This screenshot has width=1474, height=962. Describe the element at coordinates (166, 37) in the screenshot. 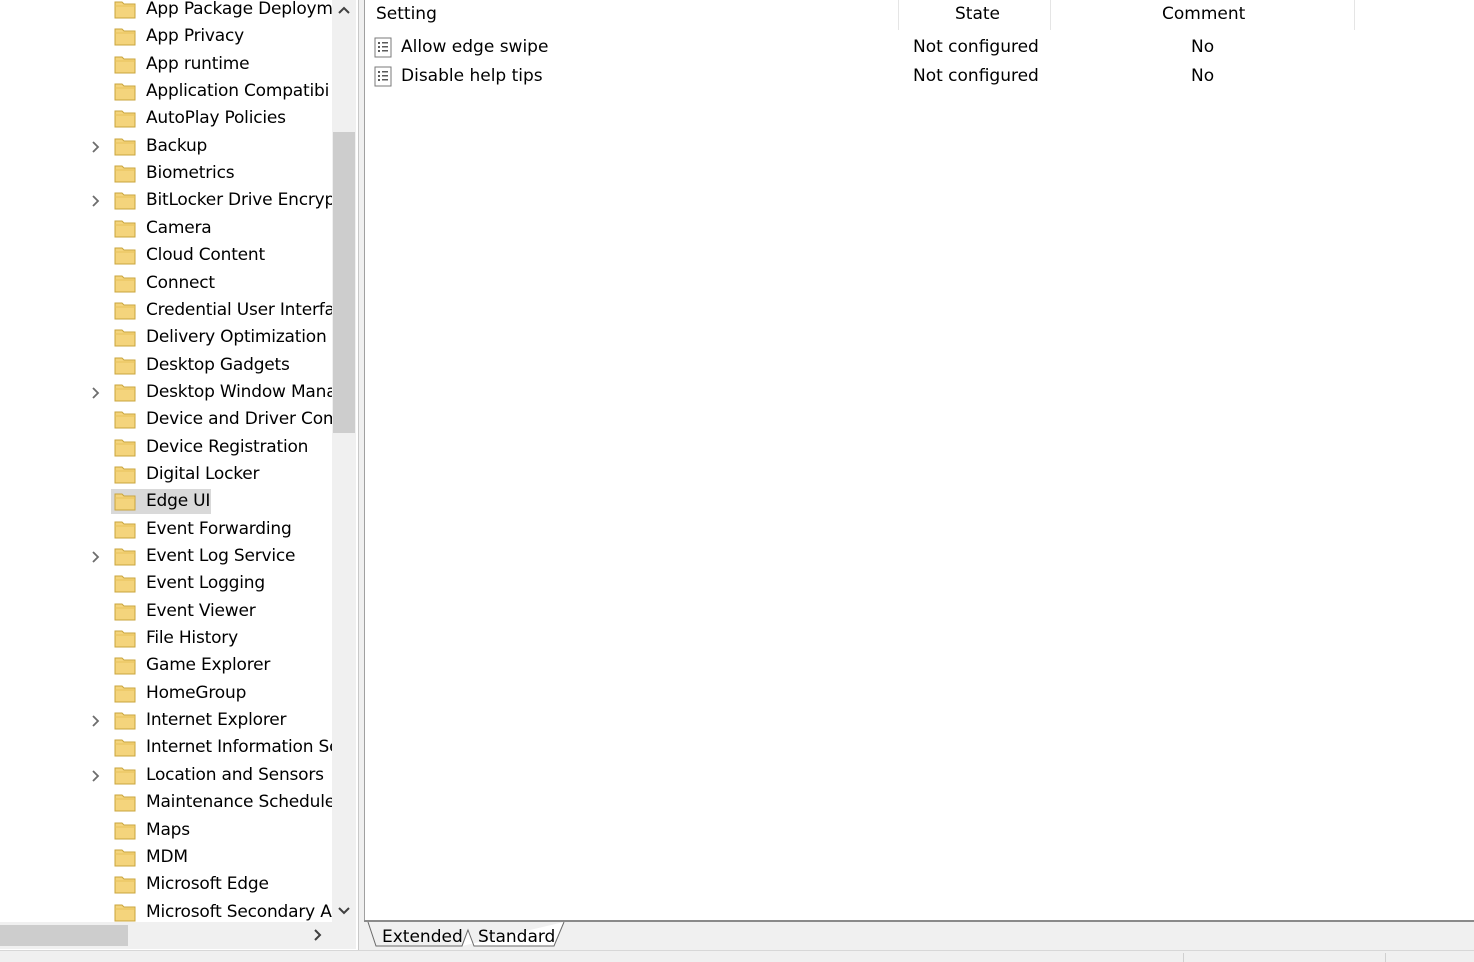

I see `tree-item: App Privacy` at that location.